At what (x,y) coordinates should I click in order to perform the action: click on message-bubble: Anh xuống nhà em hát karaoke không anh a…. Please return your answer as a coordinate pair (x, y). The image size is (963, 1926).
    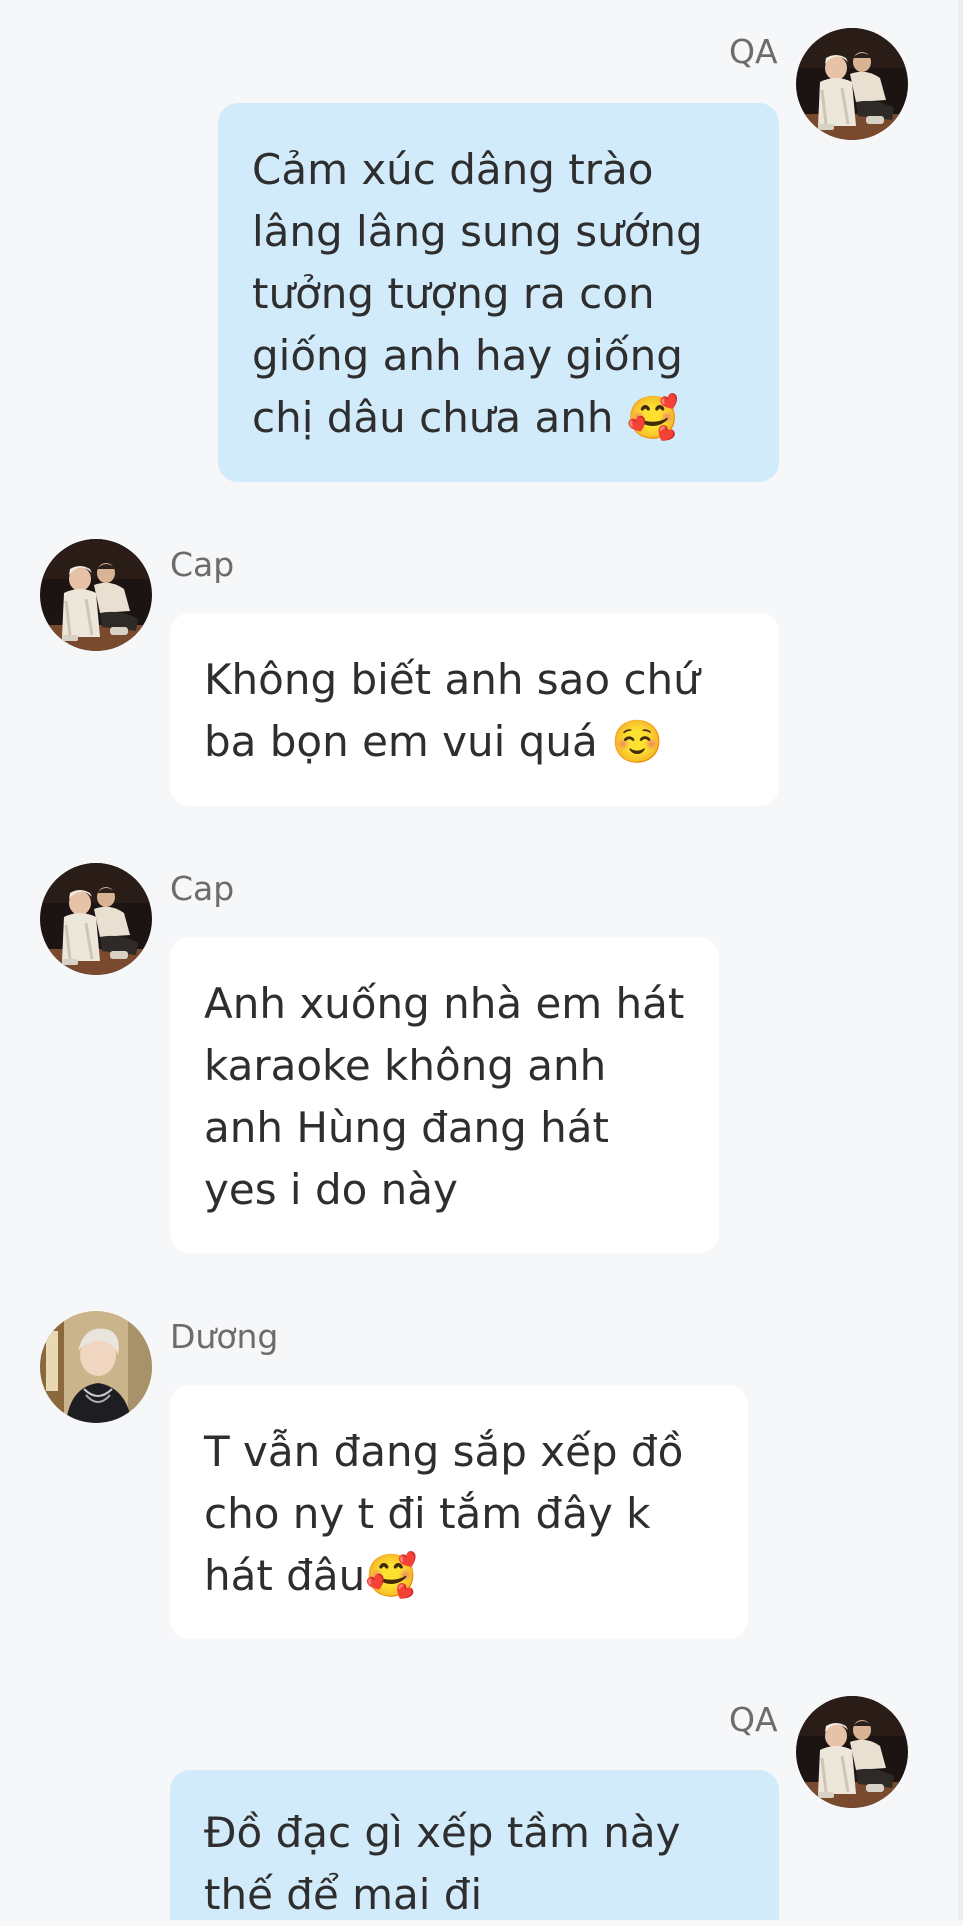
    Looking at the image, I should click on (444, 1095).